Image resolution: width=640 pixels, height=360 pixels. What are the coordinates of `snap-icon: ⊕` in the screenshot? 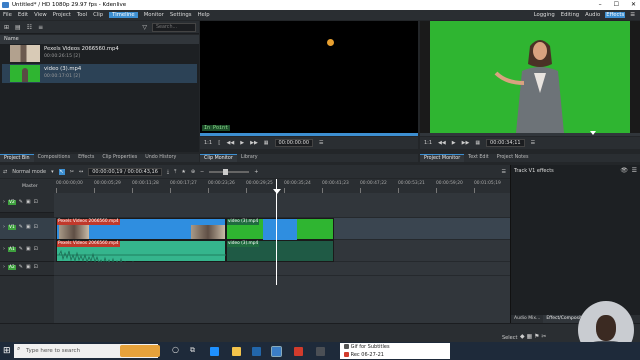 It's located at (193, 172).